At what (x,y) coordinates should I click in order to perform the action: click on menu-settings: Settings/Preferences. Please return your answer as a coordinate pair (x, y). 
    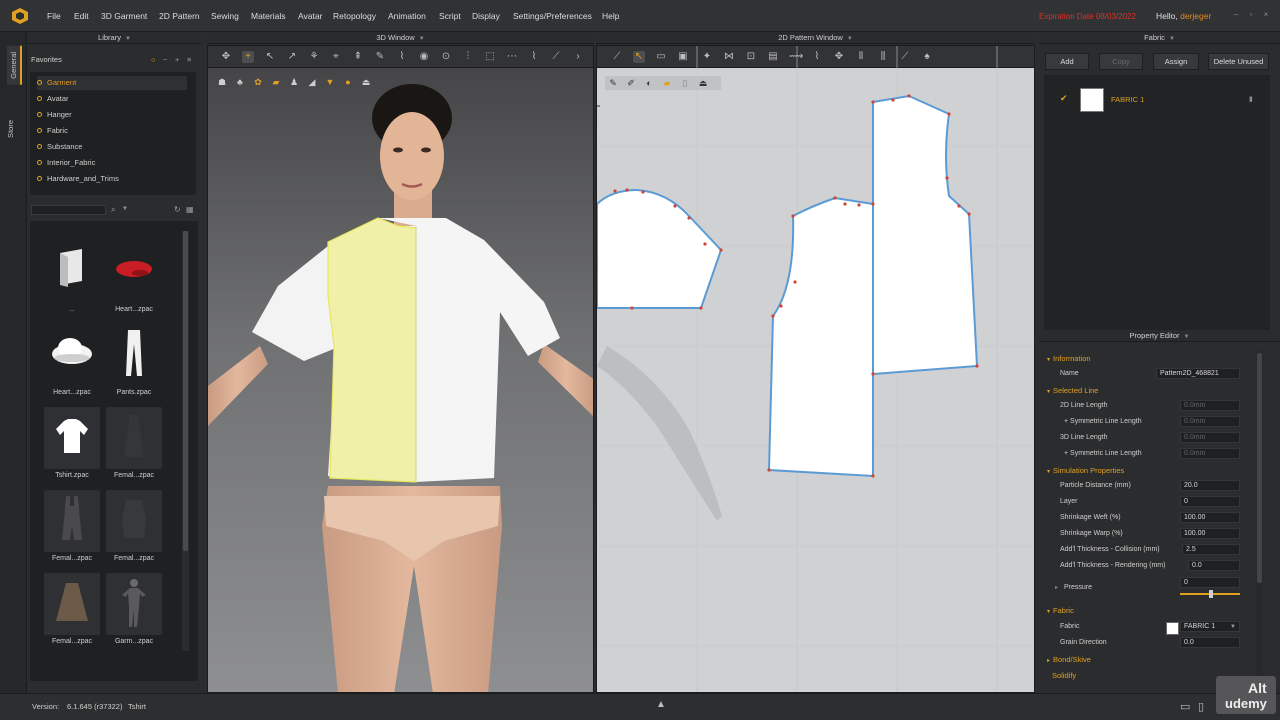
    Looking at the image, I should click on (552, 16).